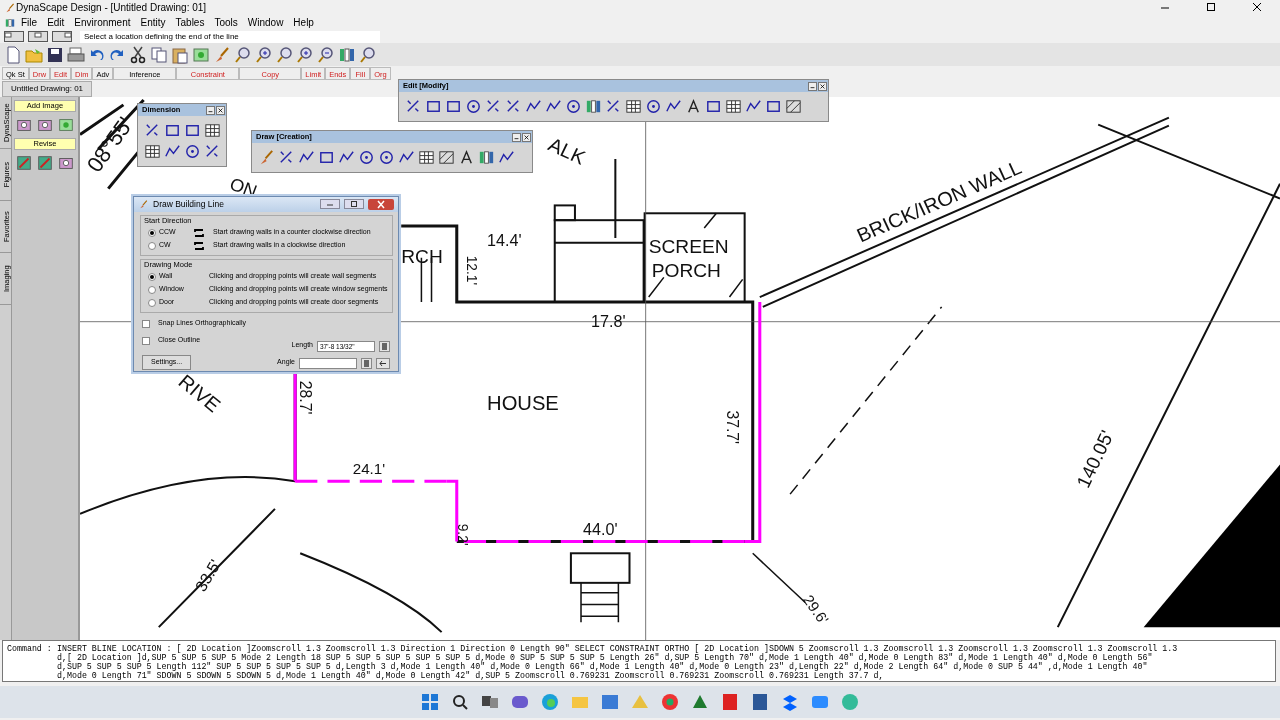 The image size is (1280, 720). Describe the element at coordinates (383, 363) in the screenshot. I see `arrow-left-icon` at that location.